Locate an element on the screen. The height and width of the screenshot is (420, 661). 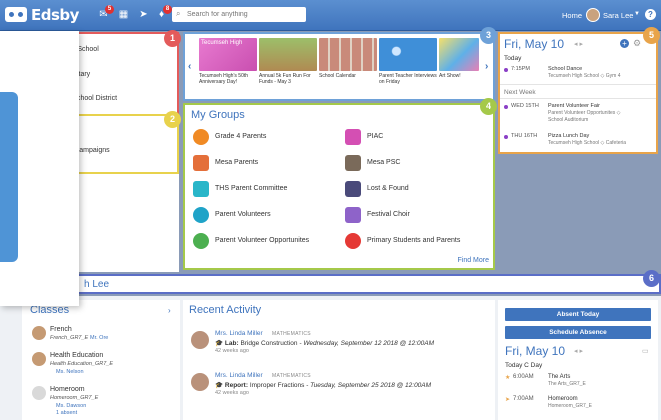
event-location: School Auditorium is located at coordinates (568, 120).